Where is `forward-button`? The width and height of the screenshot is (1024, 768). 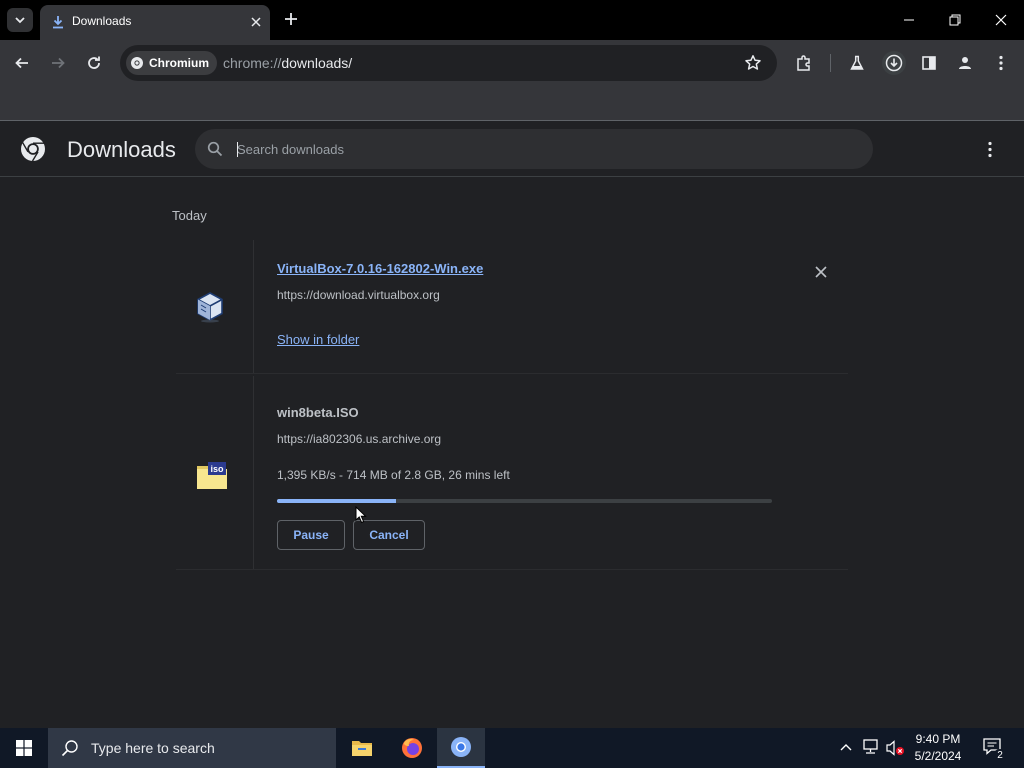 forward-button is located at coordinates (58, 63).